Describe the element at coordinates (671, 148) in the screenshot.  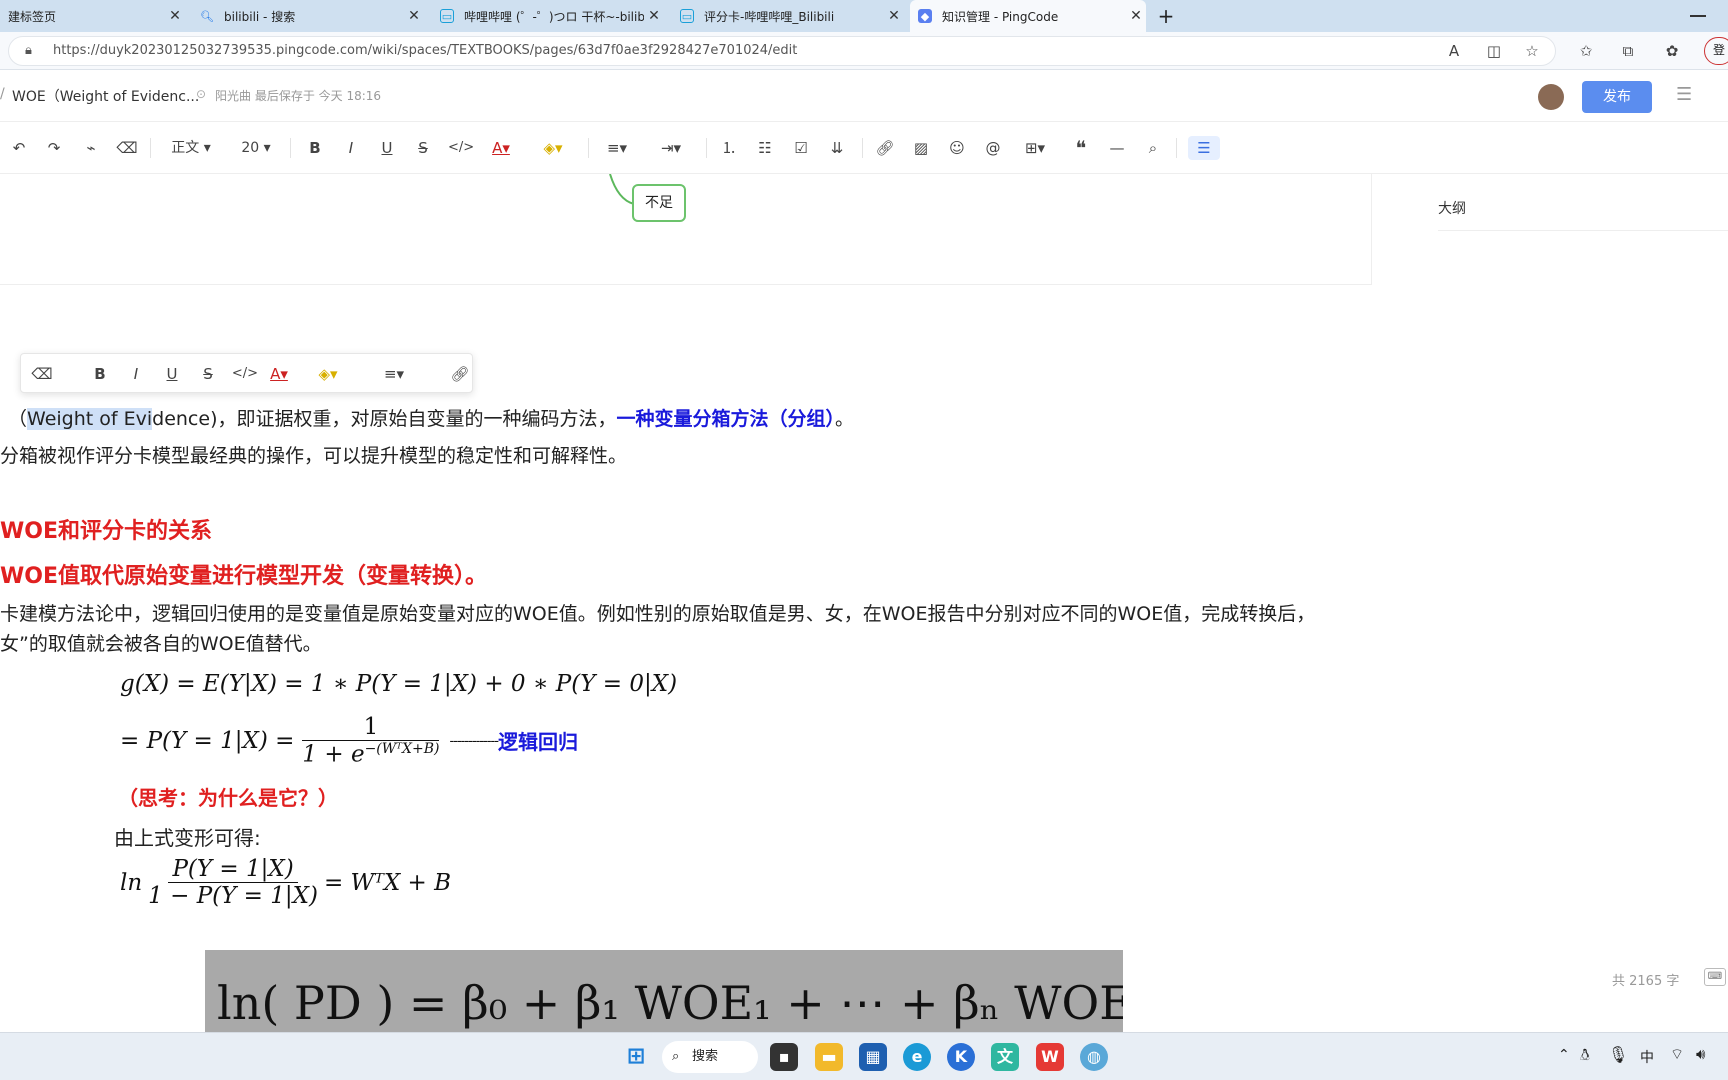
I see `indent-icon: ⇥▾` at that location.